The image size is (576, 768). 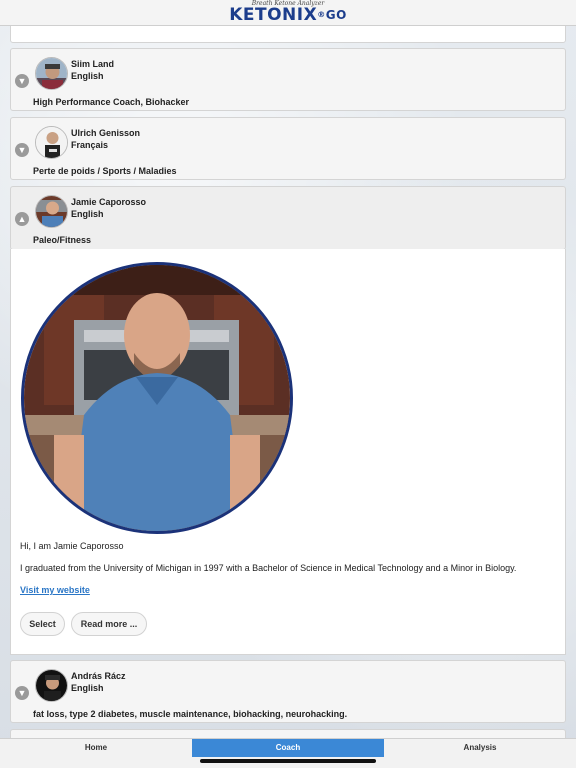 What do you see at coordinates (96, 748) in the screenshot?
I see `tab-home: Home` at bounding box center [96, 748].